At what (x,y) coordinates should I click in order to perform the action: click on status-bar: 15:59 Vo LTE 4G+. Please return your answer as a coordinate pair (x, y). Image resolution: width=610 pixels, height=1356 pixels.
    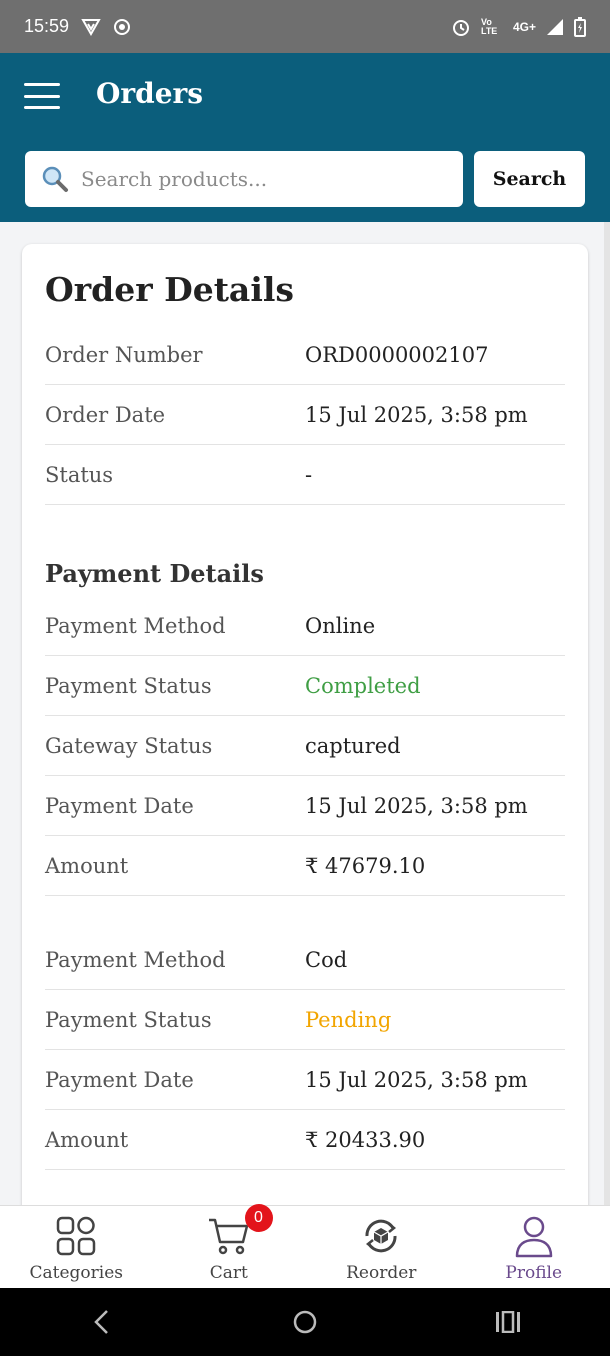
    Looking at the image, I should click on (305, 26).